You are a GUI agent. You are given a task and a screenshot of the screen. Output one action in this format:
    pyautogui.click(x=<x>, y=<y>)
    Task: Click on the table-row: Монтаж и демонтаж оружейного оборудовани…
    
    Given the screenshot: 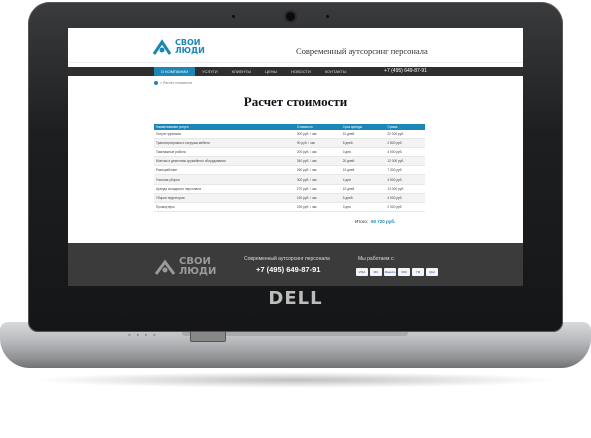 What is the action you would take?
    pyautogui.click(x=289, y=161)
    